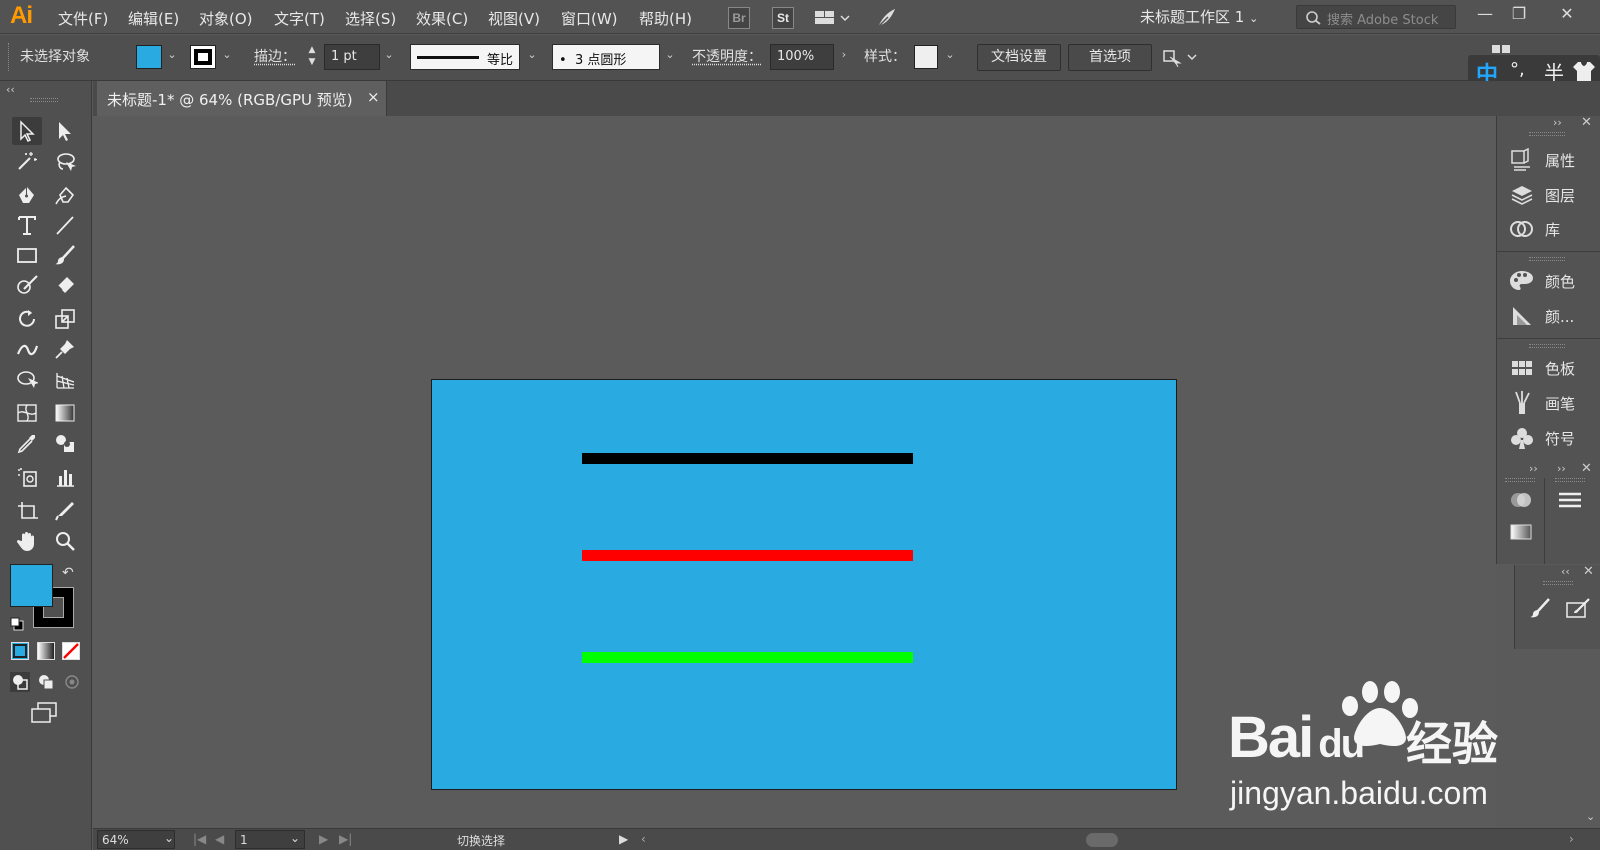 This screenshot has height=850, width=1600. What do you see at coordinates (65, 413) in the screenshot?
I see `gradient-tool` at bounding box center [65, 413].